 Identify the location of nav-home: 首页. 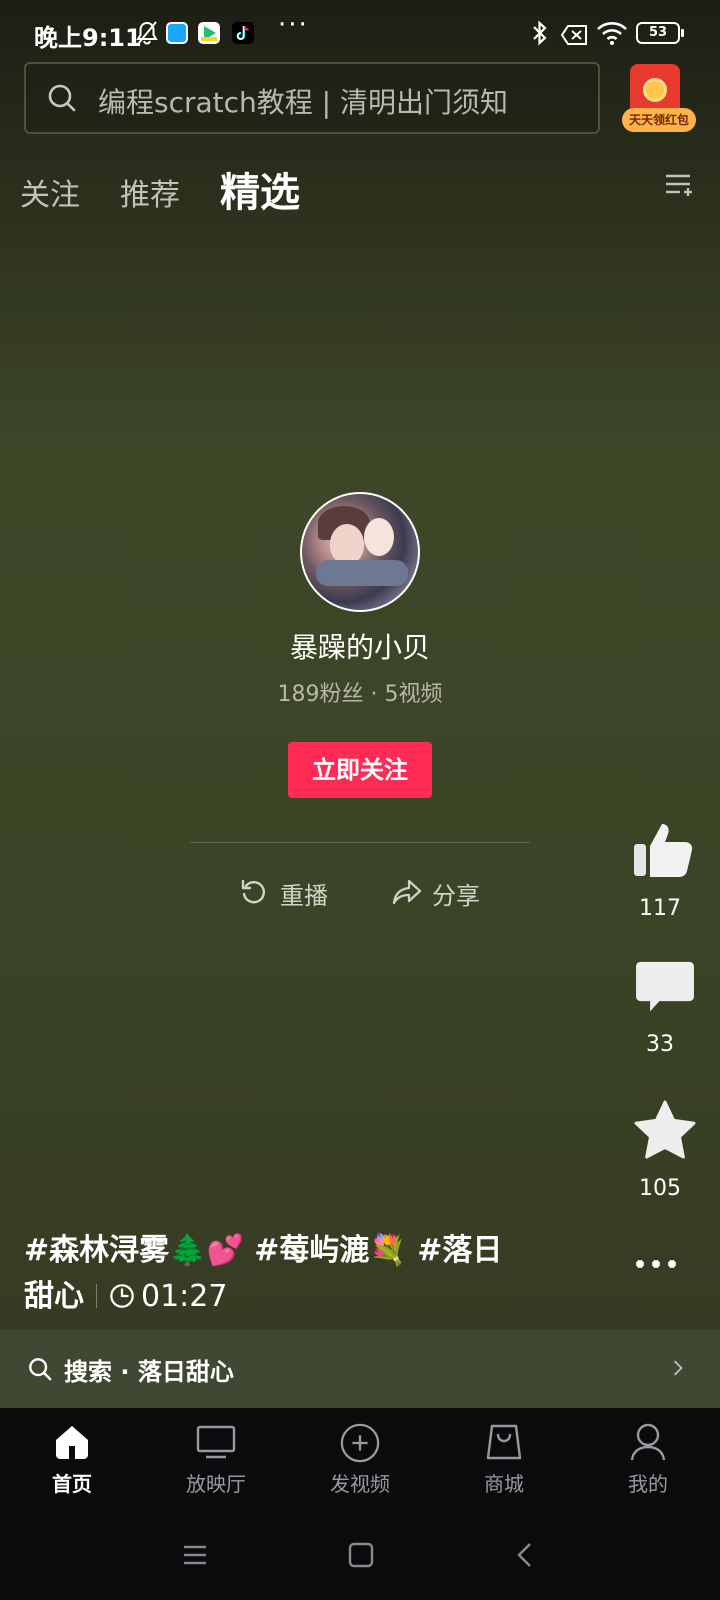
(72, 1459).